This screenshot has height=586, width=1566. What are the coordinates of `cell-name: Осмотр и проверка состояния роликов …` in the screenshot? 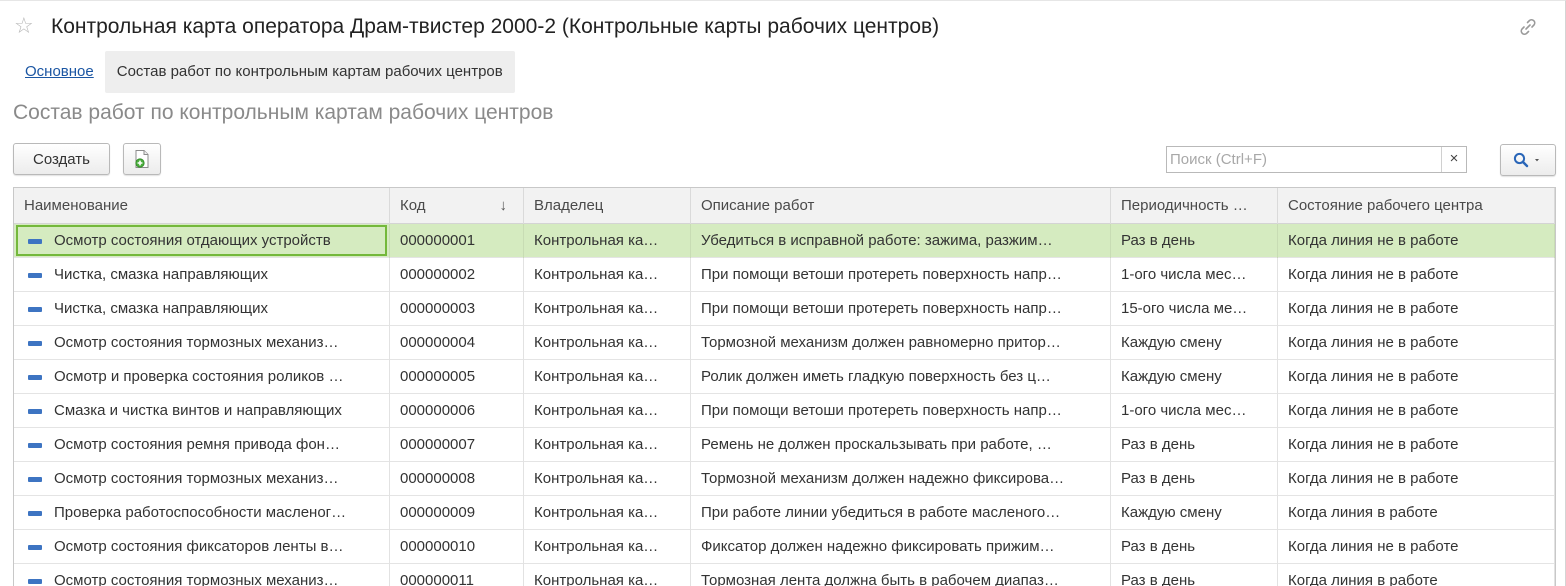 It's located at (202, 377).